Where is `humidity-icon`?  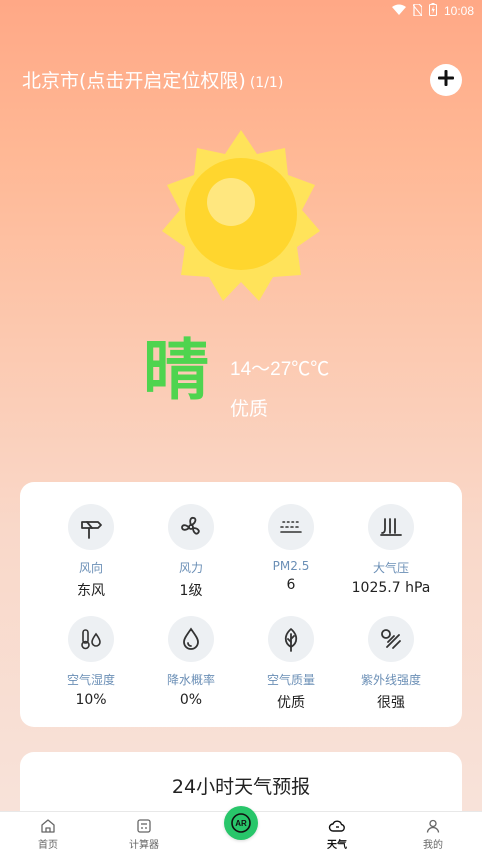
humidity-icon is located at coordinates (91, 639).